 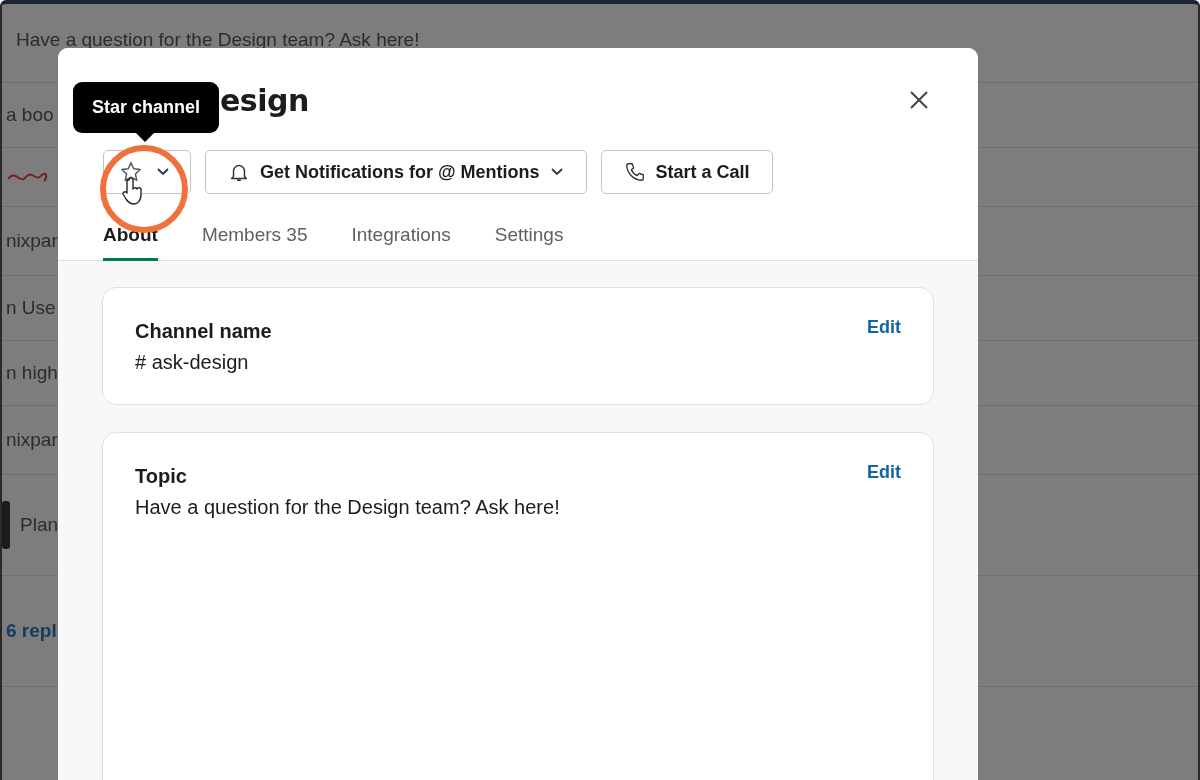 What do you see at coordinates (163, 172) in the screenshot?
I see `caret-icon` at bounding box center [163, 172].